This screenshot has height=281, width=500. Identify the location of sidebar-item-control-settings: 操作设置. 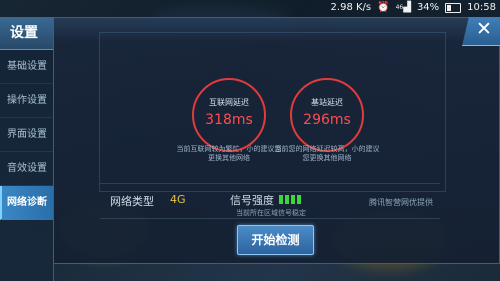
(26, 101).